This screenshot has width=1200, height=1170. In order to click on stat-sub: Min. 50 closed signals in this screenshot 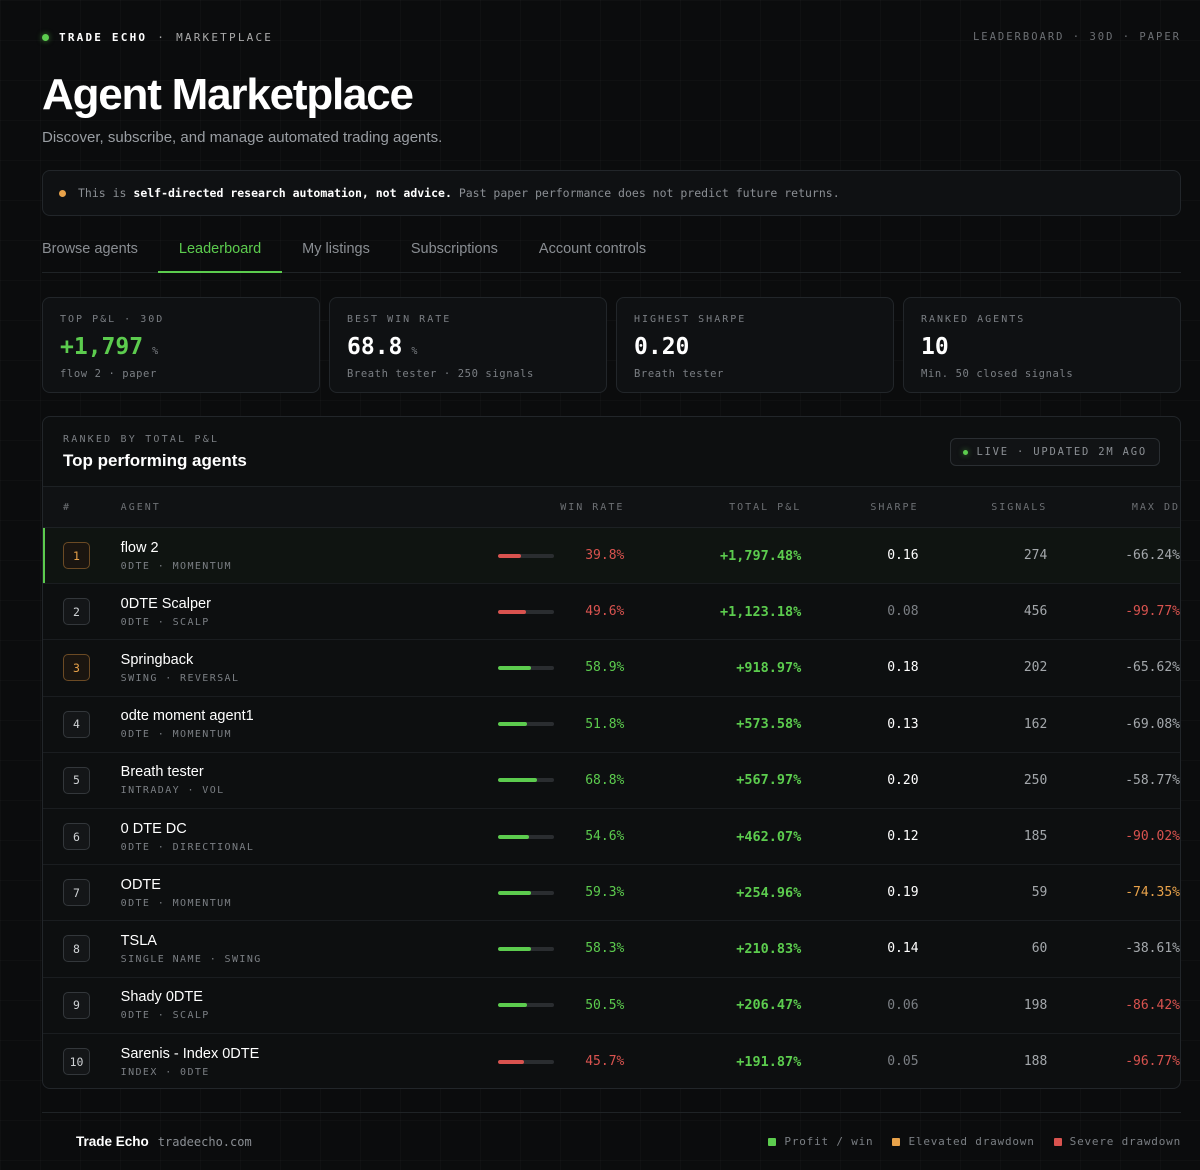, I will do `click(997, 374)`.